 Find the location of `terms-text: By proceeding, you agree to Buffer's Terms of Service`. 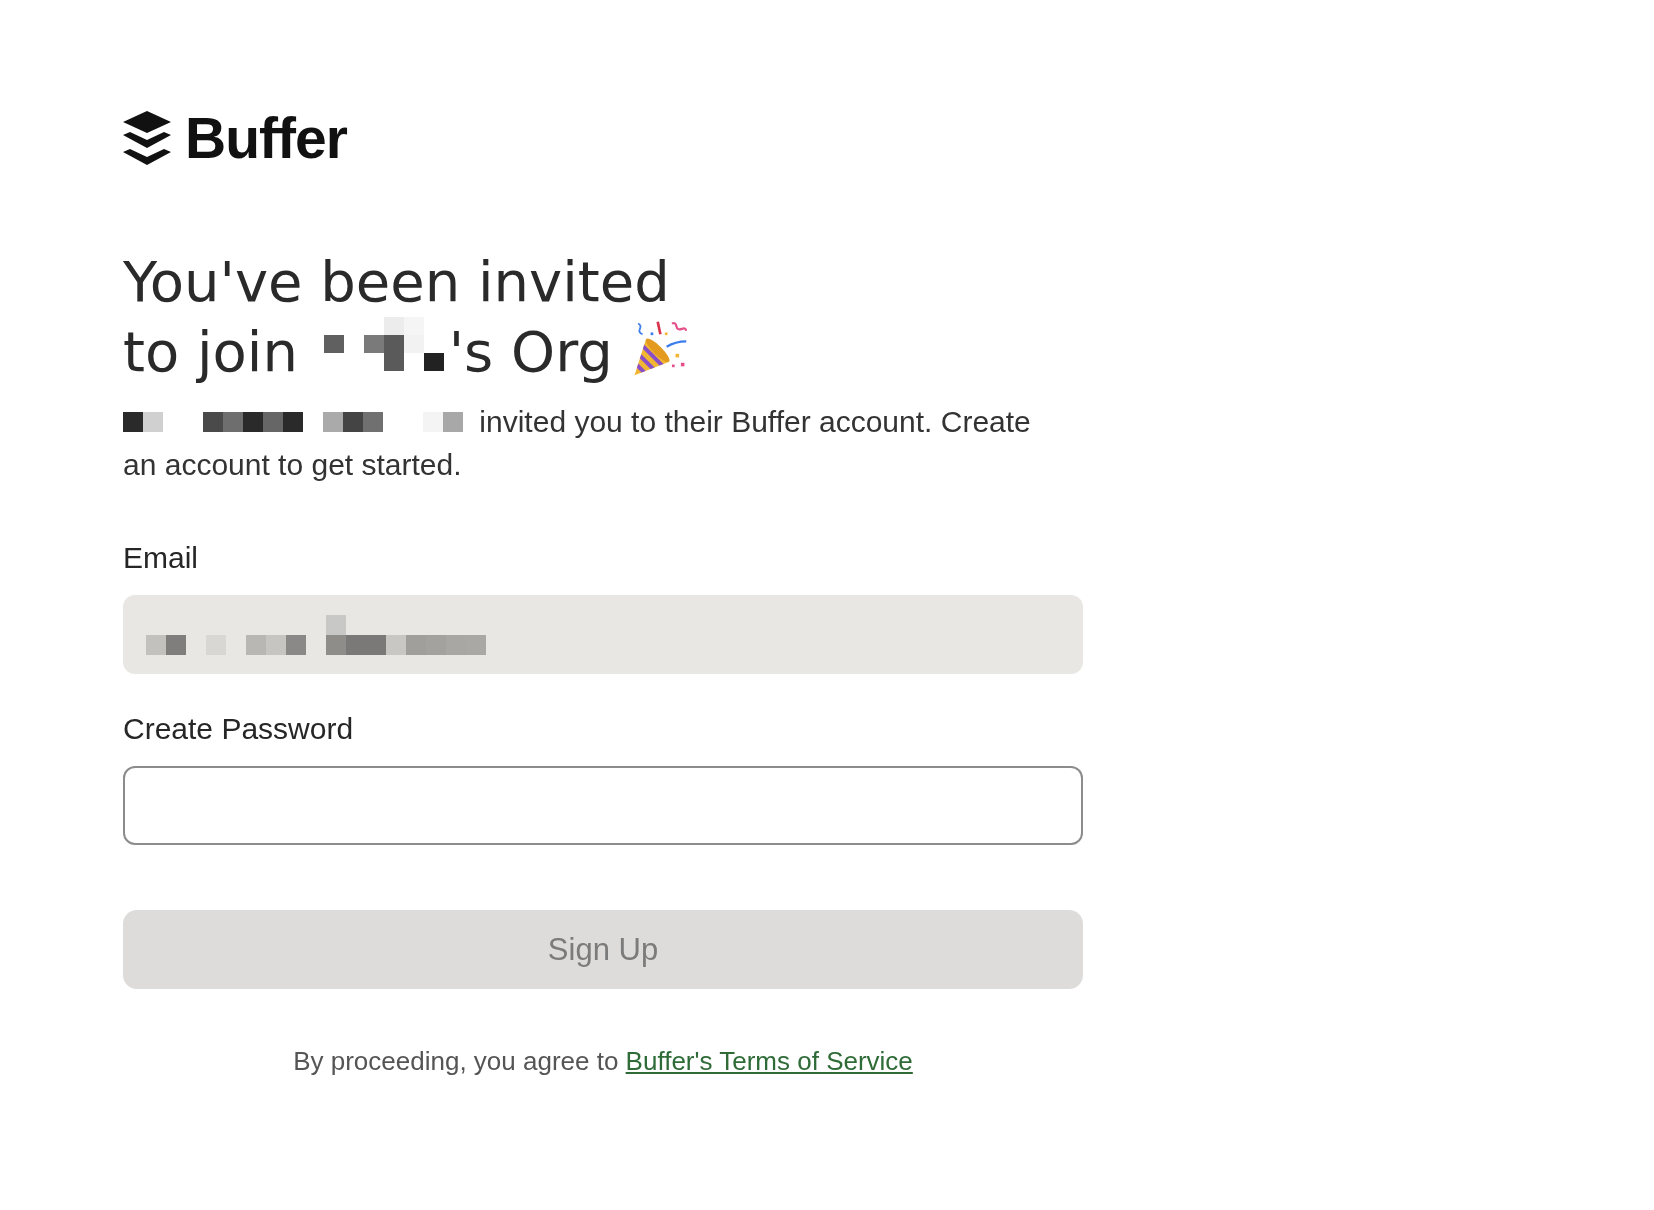

terms-text: By proceeding, you agree to Buffer's Terms of Service is located at coordinates (603, 1061).